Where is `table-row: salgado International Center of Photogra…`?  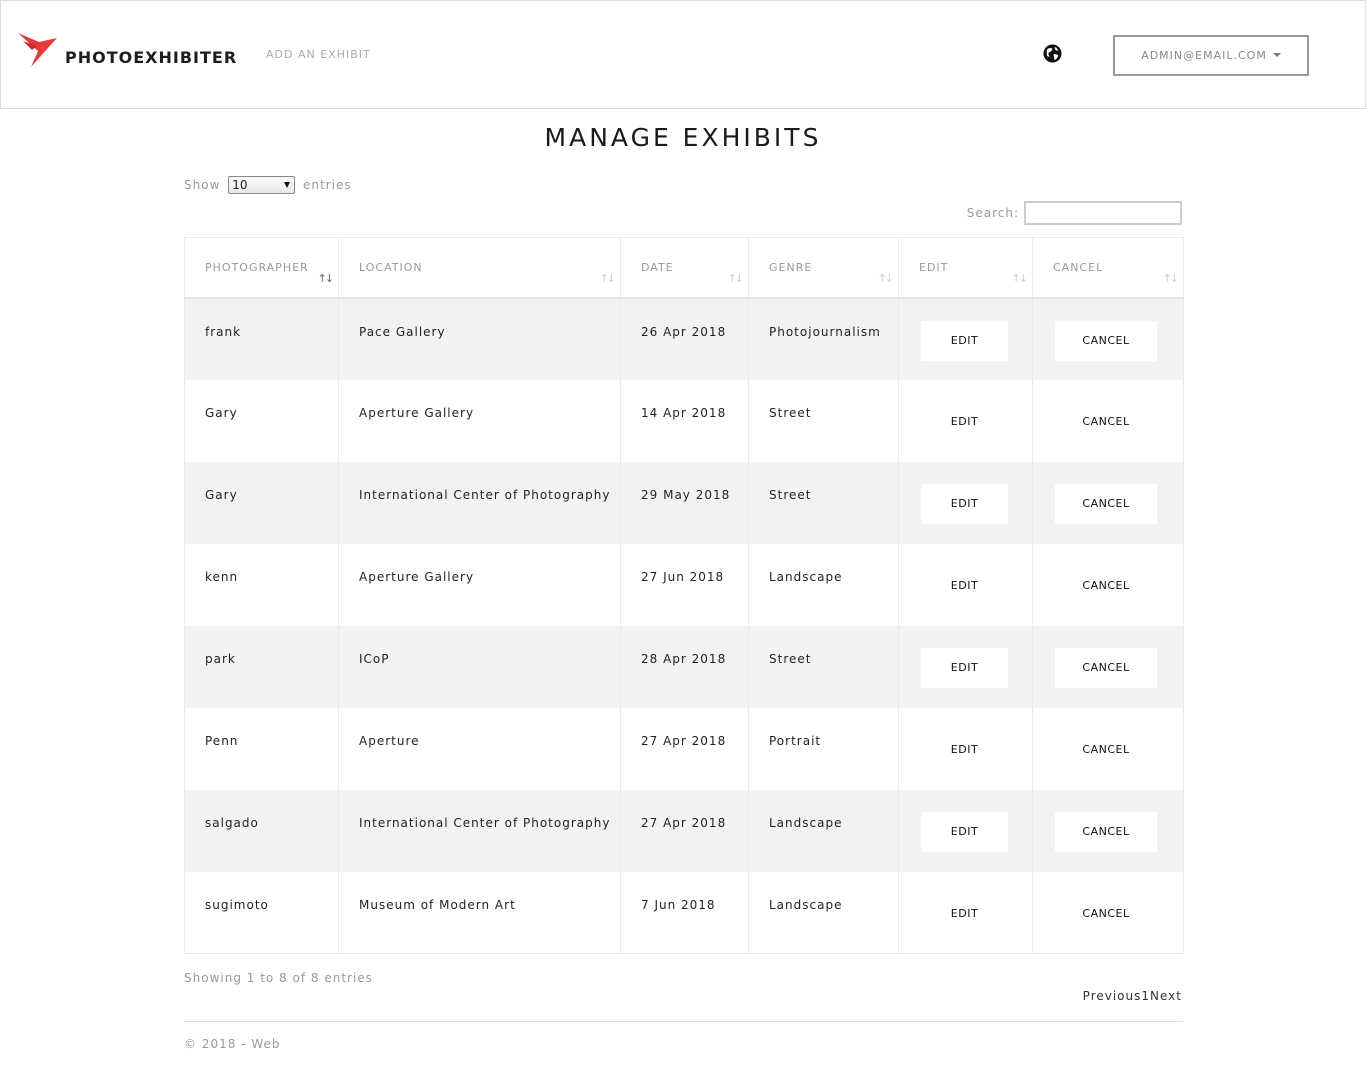
table-row: salgado International Center of Photogra… is located at coordinates (684, 830).